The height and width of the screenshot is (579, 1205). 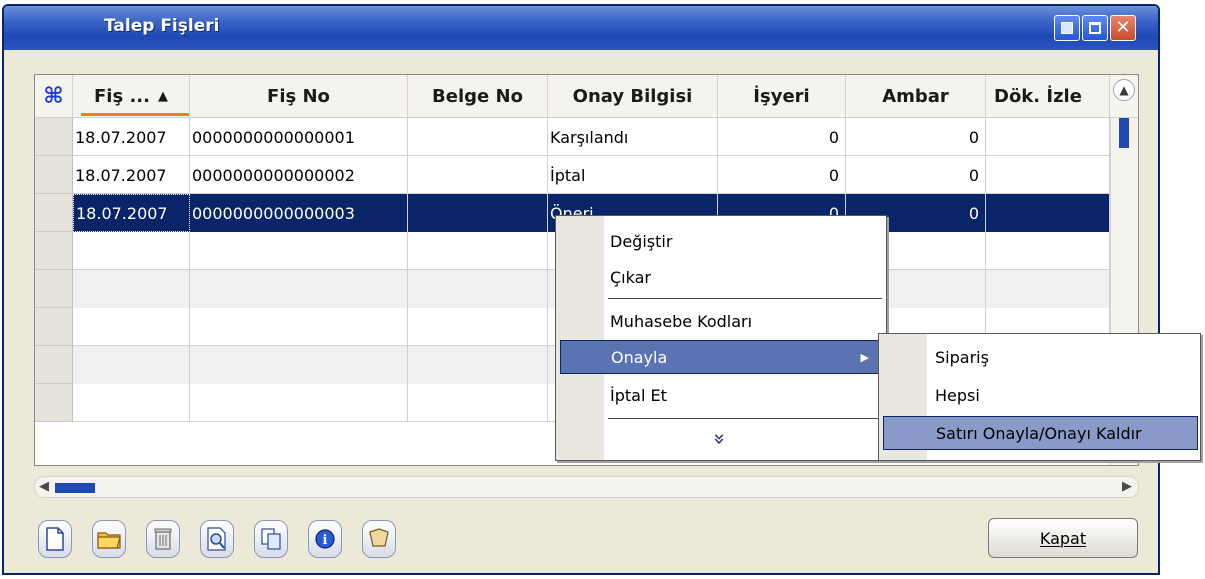 I want to click on filter-icon, so click(x=379, y=537).